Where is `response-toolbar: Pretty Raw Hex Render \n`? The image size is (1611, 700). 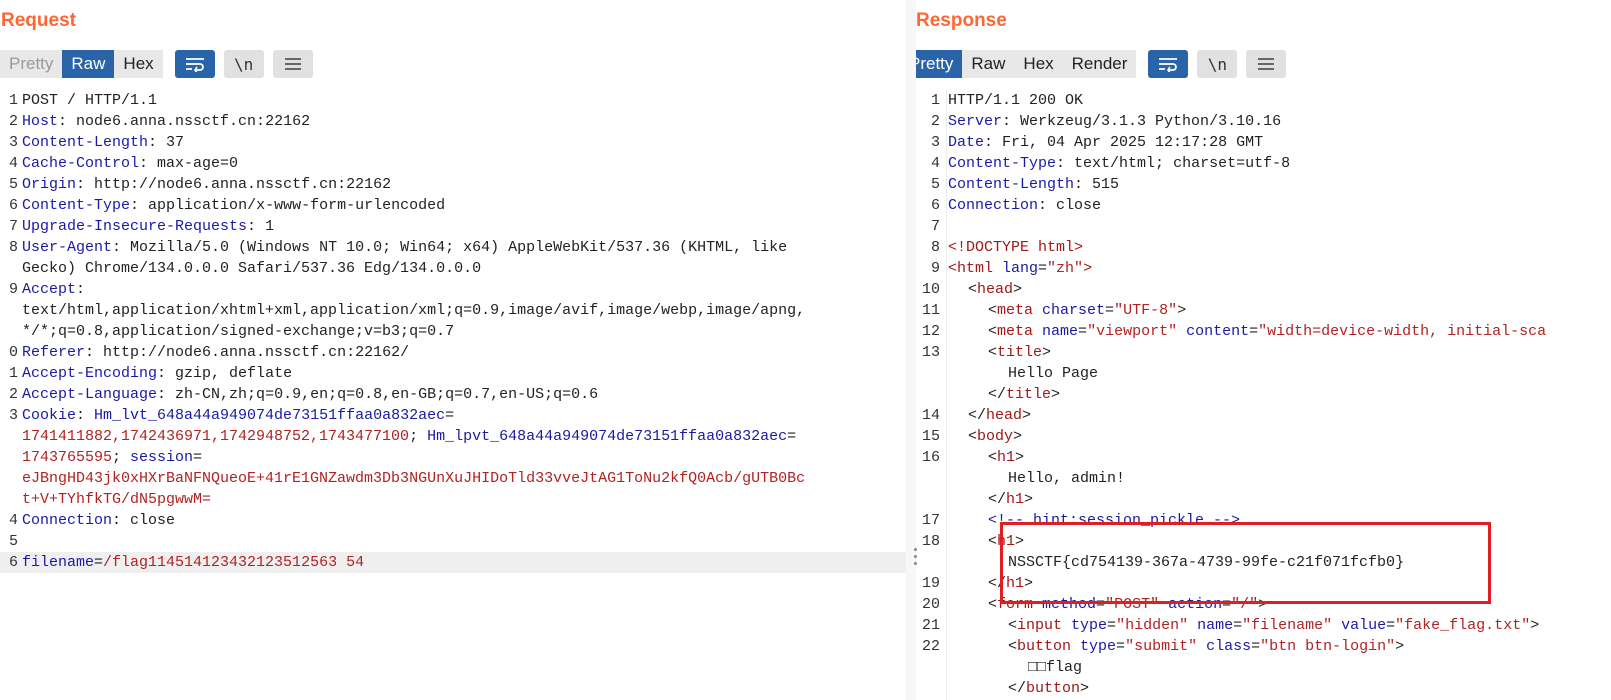
response-toolbar: Pretty Raw Hex Render \n is located at coordinates (1101, 64).